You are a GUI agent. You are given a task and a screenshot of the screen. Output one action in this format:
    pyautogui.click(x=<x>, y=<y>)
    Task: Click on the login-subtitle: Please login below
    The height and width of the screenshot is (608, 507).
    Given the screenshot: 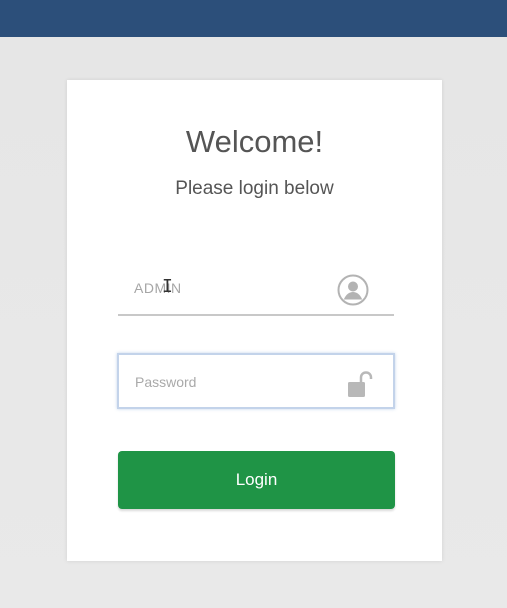 What is the action you would take?
    pyautogui.click(x=254, y=188)
    